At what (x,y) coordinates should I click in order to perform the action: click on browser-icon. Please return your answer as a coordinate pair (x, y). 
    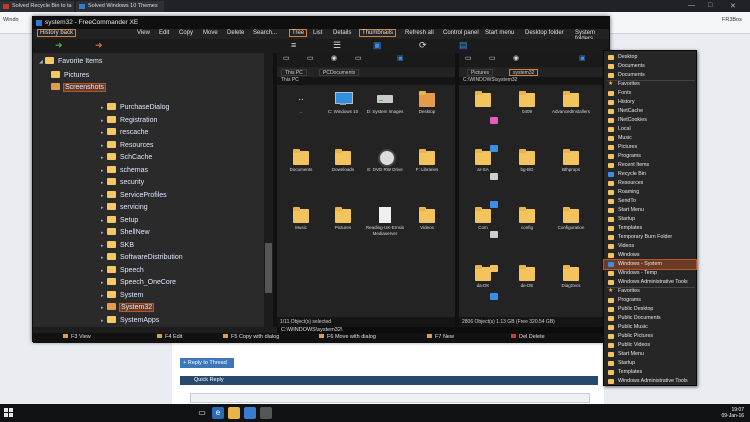
    Looking at the image, I should click on (250, 413).